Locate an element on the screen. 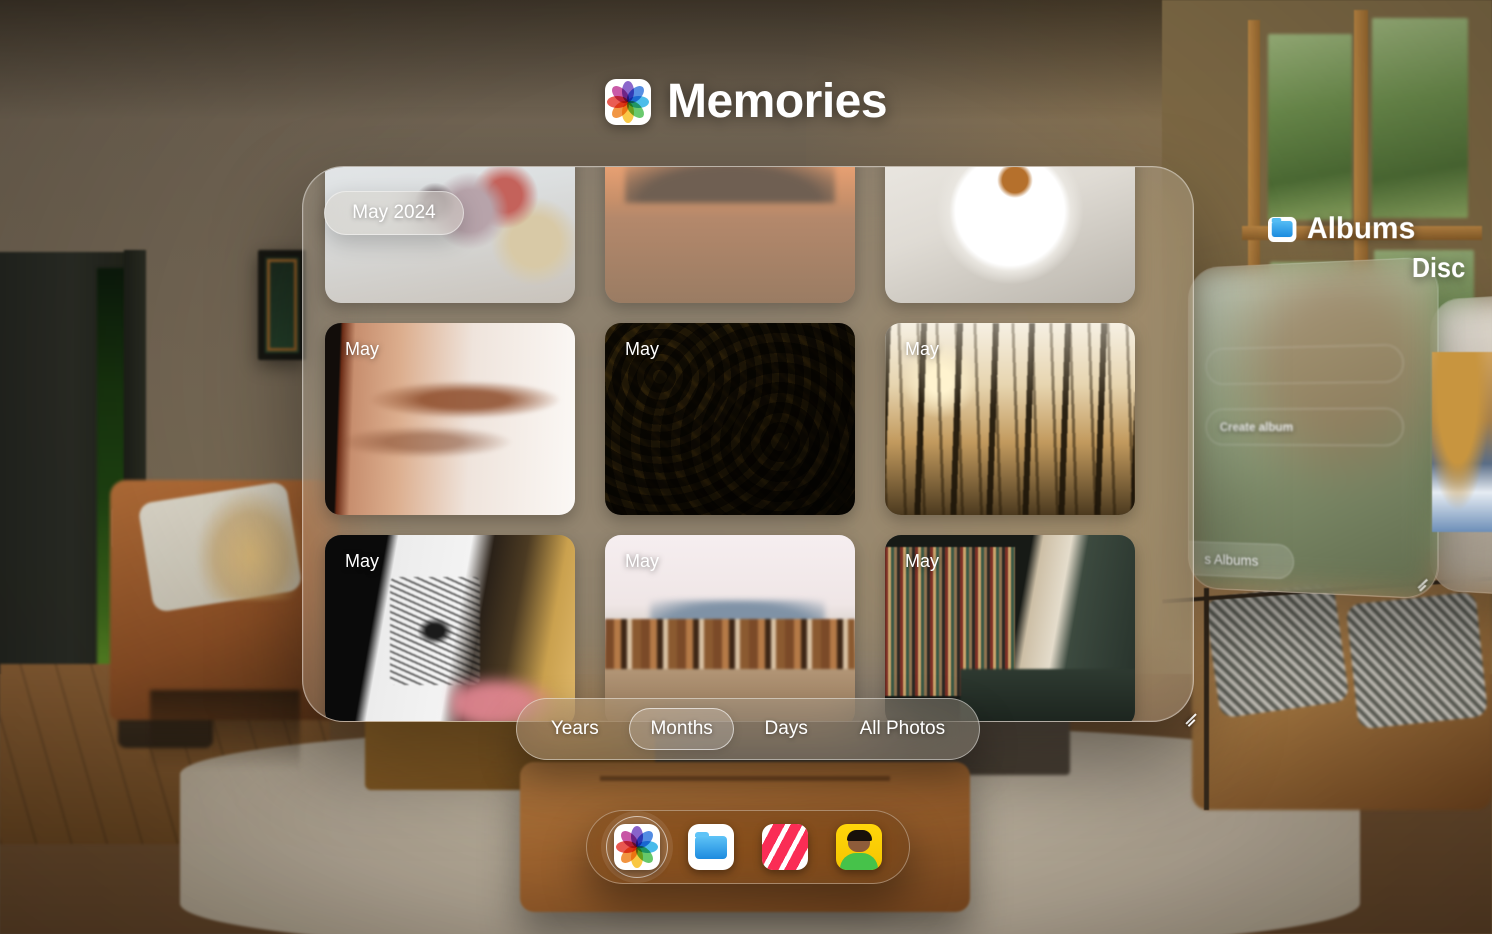 Image resolution: width=1492 pixels, height=934 pixels. create-album-button: Create album is located at coordinates (1304, 427).